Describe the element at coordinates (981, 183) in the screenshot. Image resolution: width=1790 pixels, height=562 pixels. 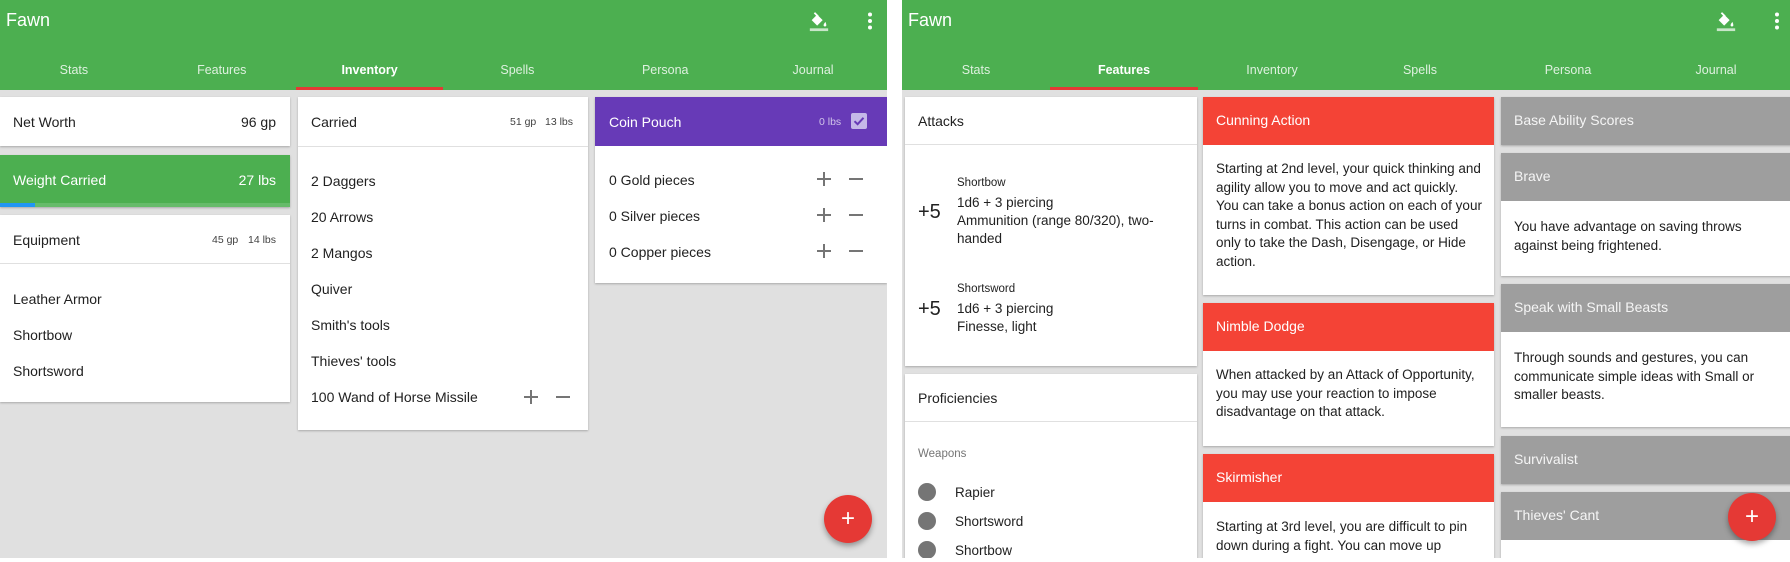
I see `attack-name: Shortbow` at that location.